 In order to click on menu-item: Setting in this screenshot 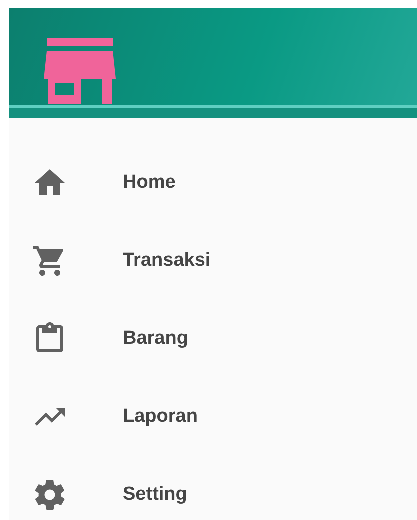, I will do `click(155, 495)`.